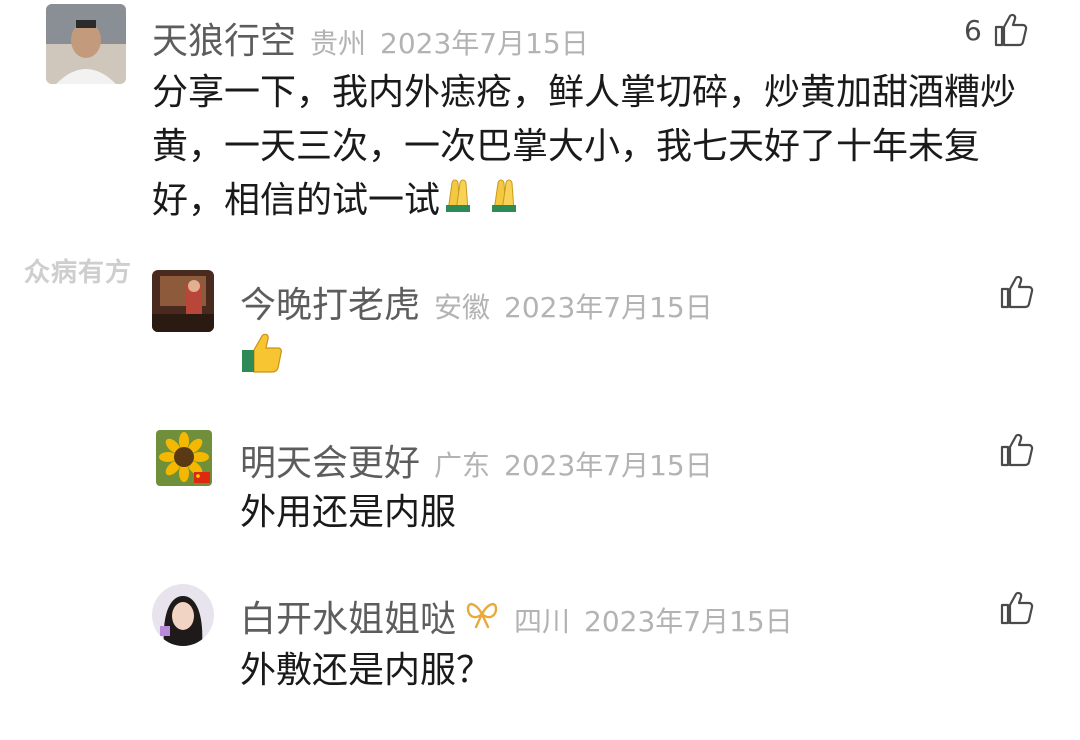  I want to click on comment-meta: 广东 2023年7月15日, so click(573, 464).